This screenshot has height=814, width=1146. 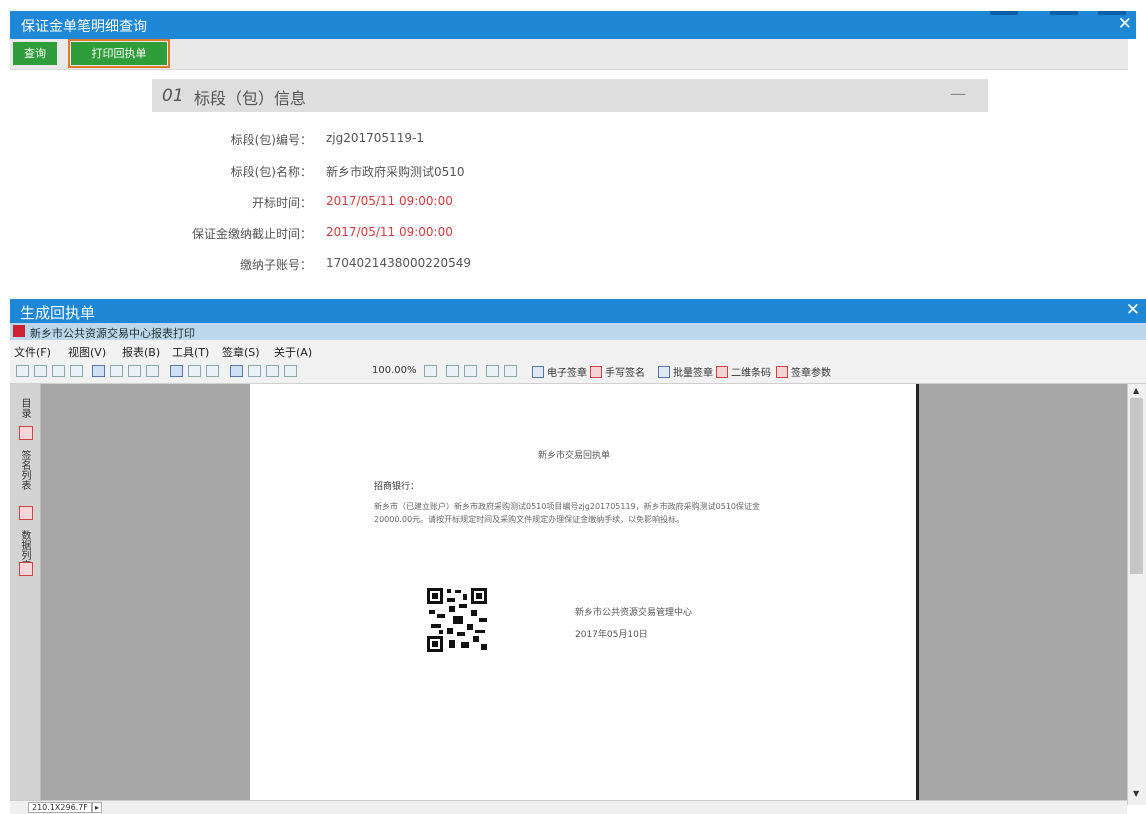 I want to click on qr-code-image, so click(x=457, y=620).